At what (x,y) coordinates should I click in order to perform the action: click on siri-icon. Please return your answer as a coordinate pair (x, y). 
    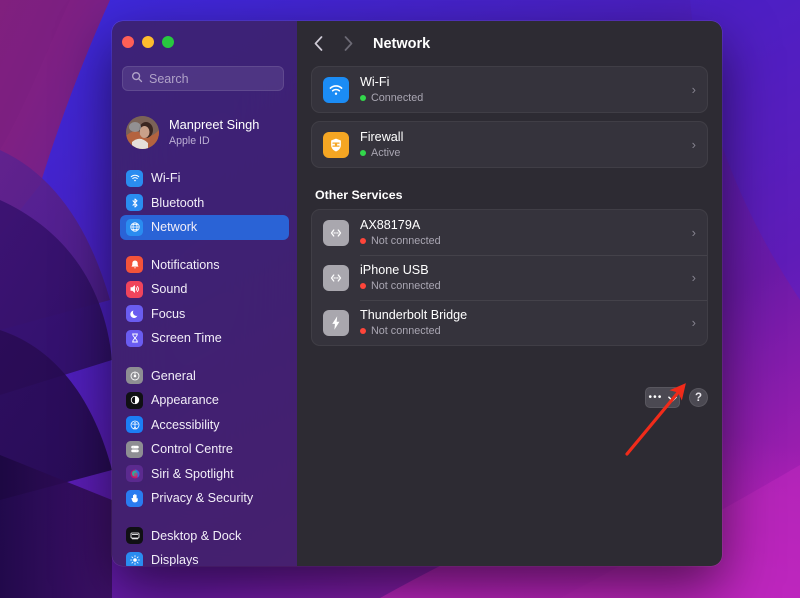
    Looking at the image, I should click on (134, 474).